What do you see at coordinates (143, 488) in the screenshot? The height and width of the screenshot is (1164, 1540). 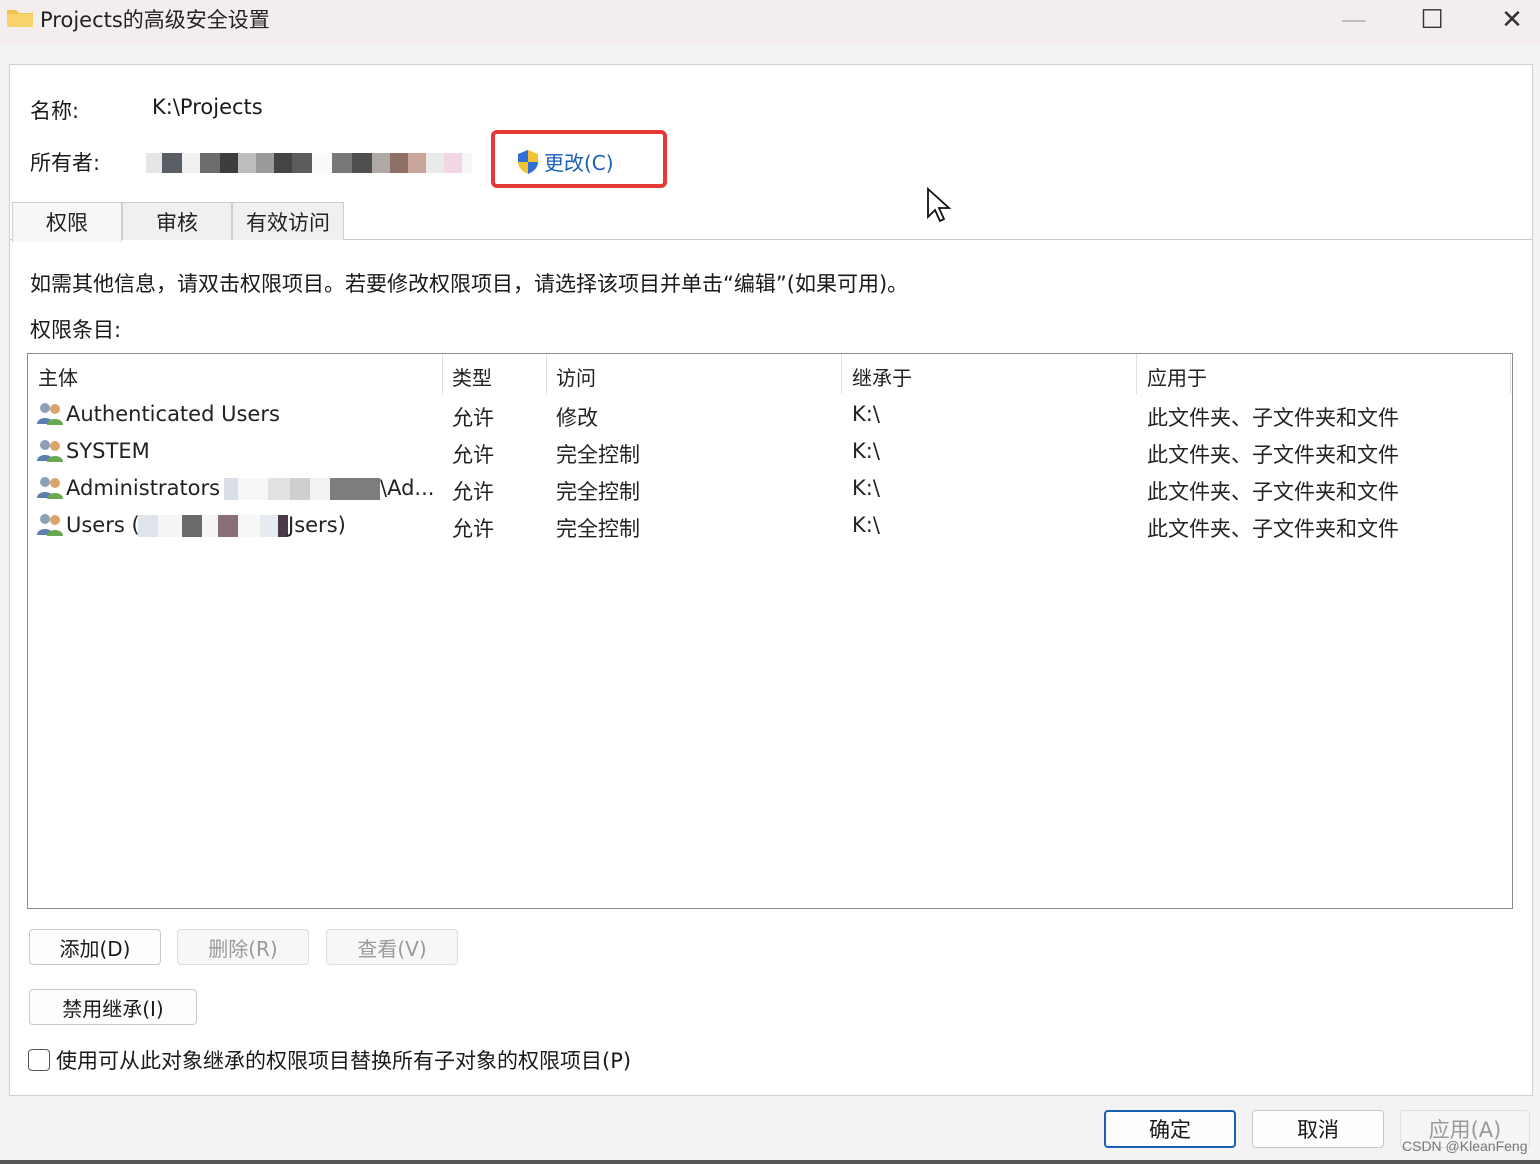 I see `principal-name: Administrators` at bounding box center [143, 488].